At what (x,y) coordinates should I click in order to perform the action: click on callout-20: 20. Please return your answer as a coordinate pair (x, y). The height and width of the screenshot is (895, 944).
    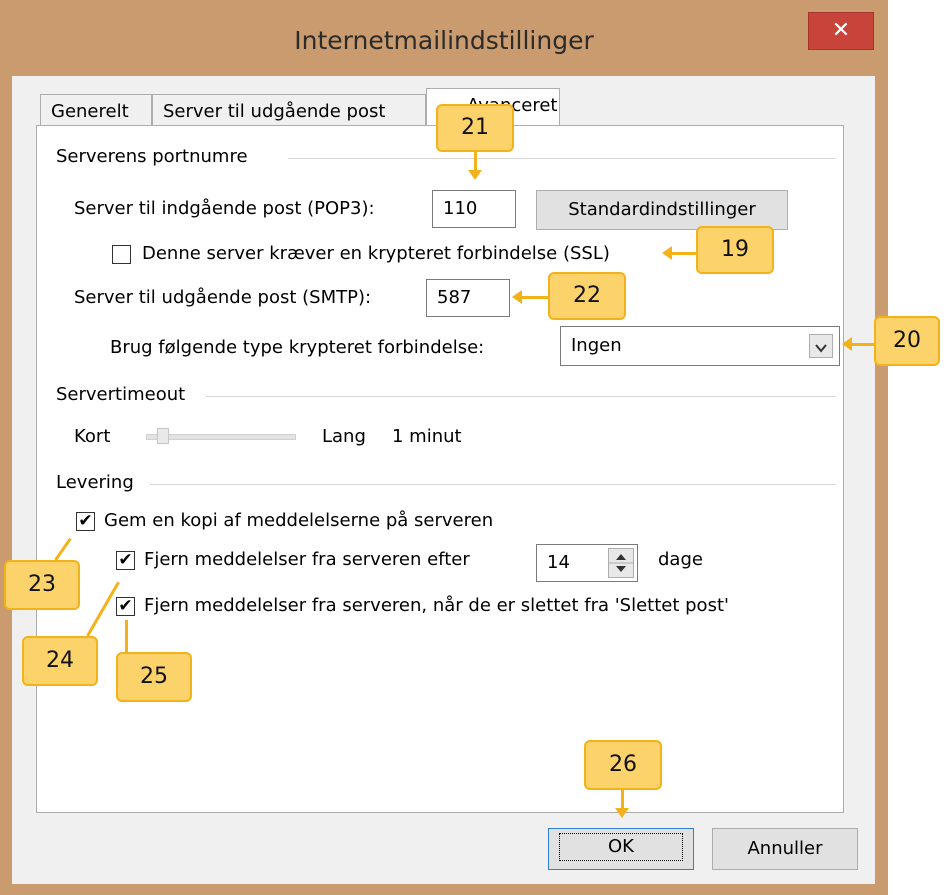
    Looking at the image, I should click on (907, 341).